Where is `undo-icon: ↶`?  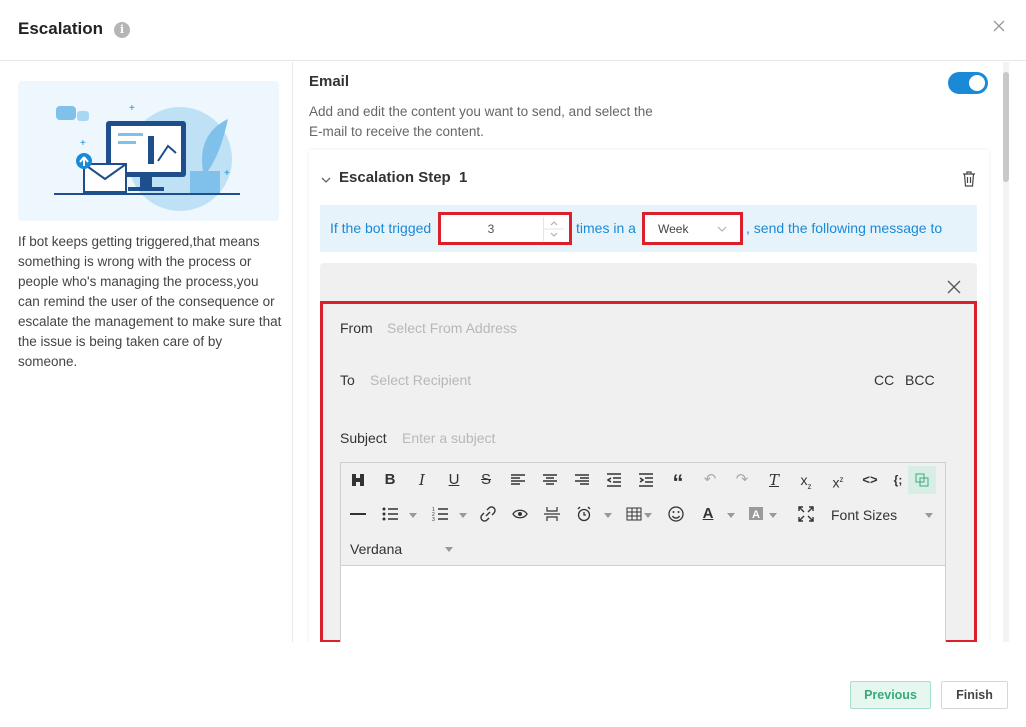
undo-icon: ↶ is located at coordinates (710, 480).